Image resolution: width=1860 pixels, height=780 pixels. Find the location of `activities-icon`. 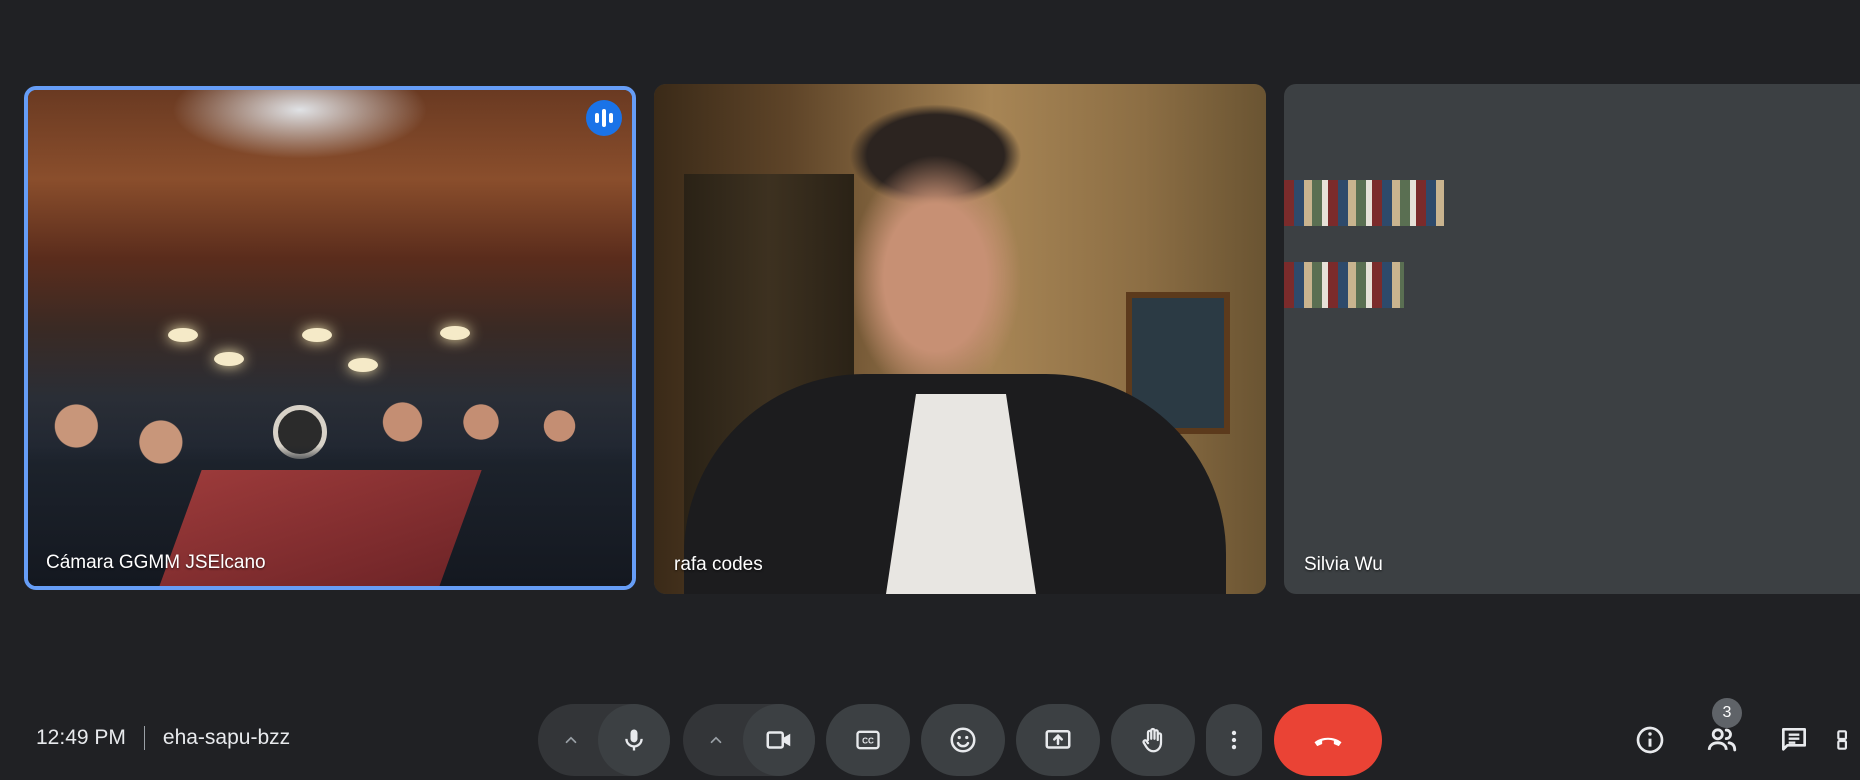

activities-icon is located at coordinates (1842, 740).